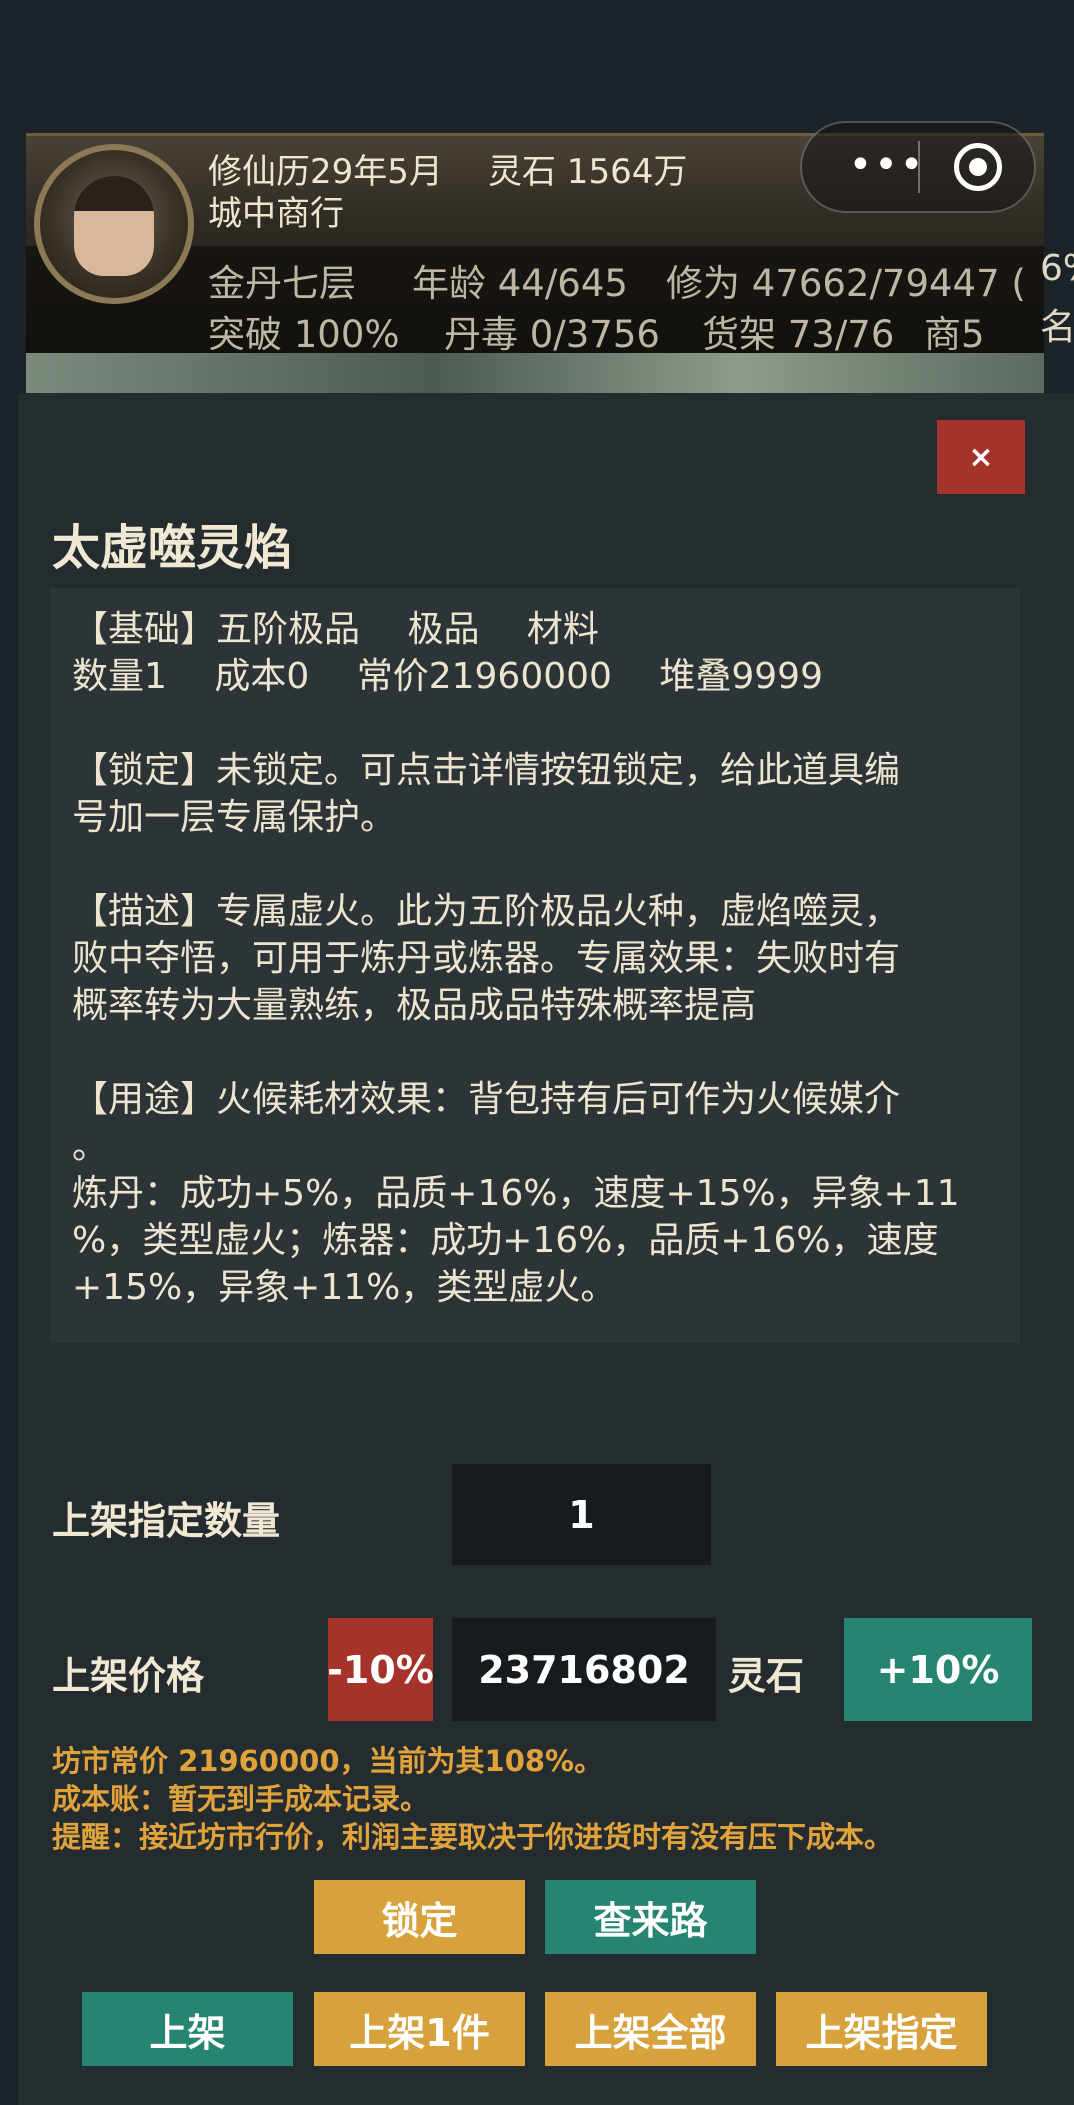 This screenshot has height=2105, width=1074. Describe the element at coordinates (1057, 268) in the screenshot. I see `status-cultivation-pct: 6%` at that location.